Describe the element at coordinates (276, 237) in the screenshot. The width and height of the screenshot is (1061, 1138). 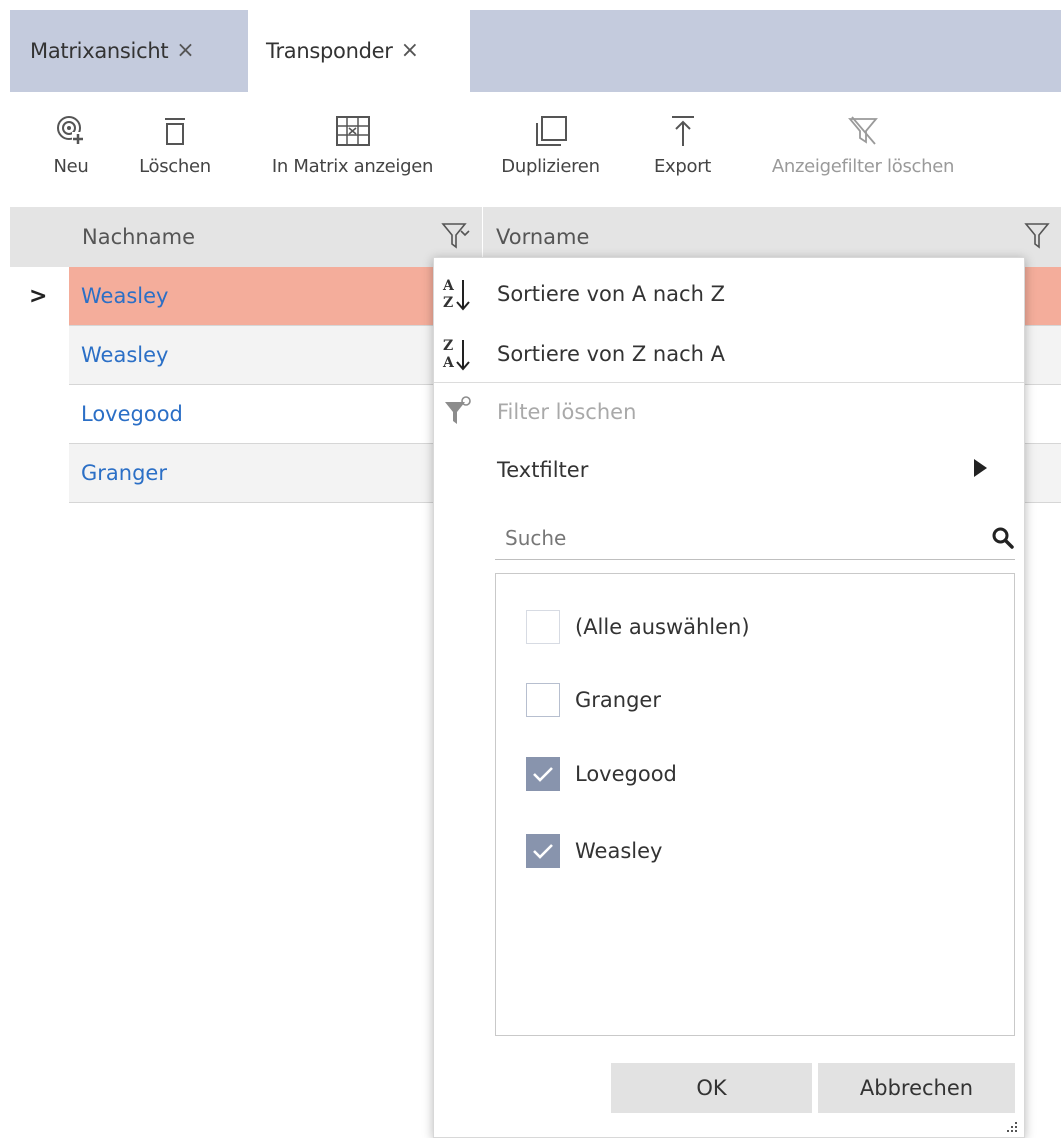
I see `column-header-nachname: Nachname` at that location.